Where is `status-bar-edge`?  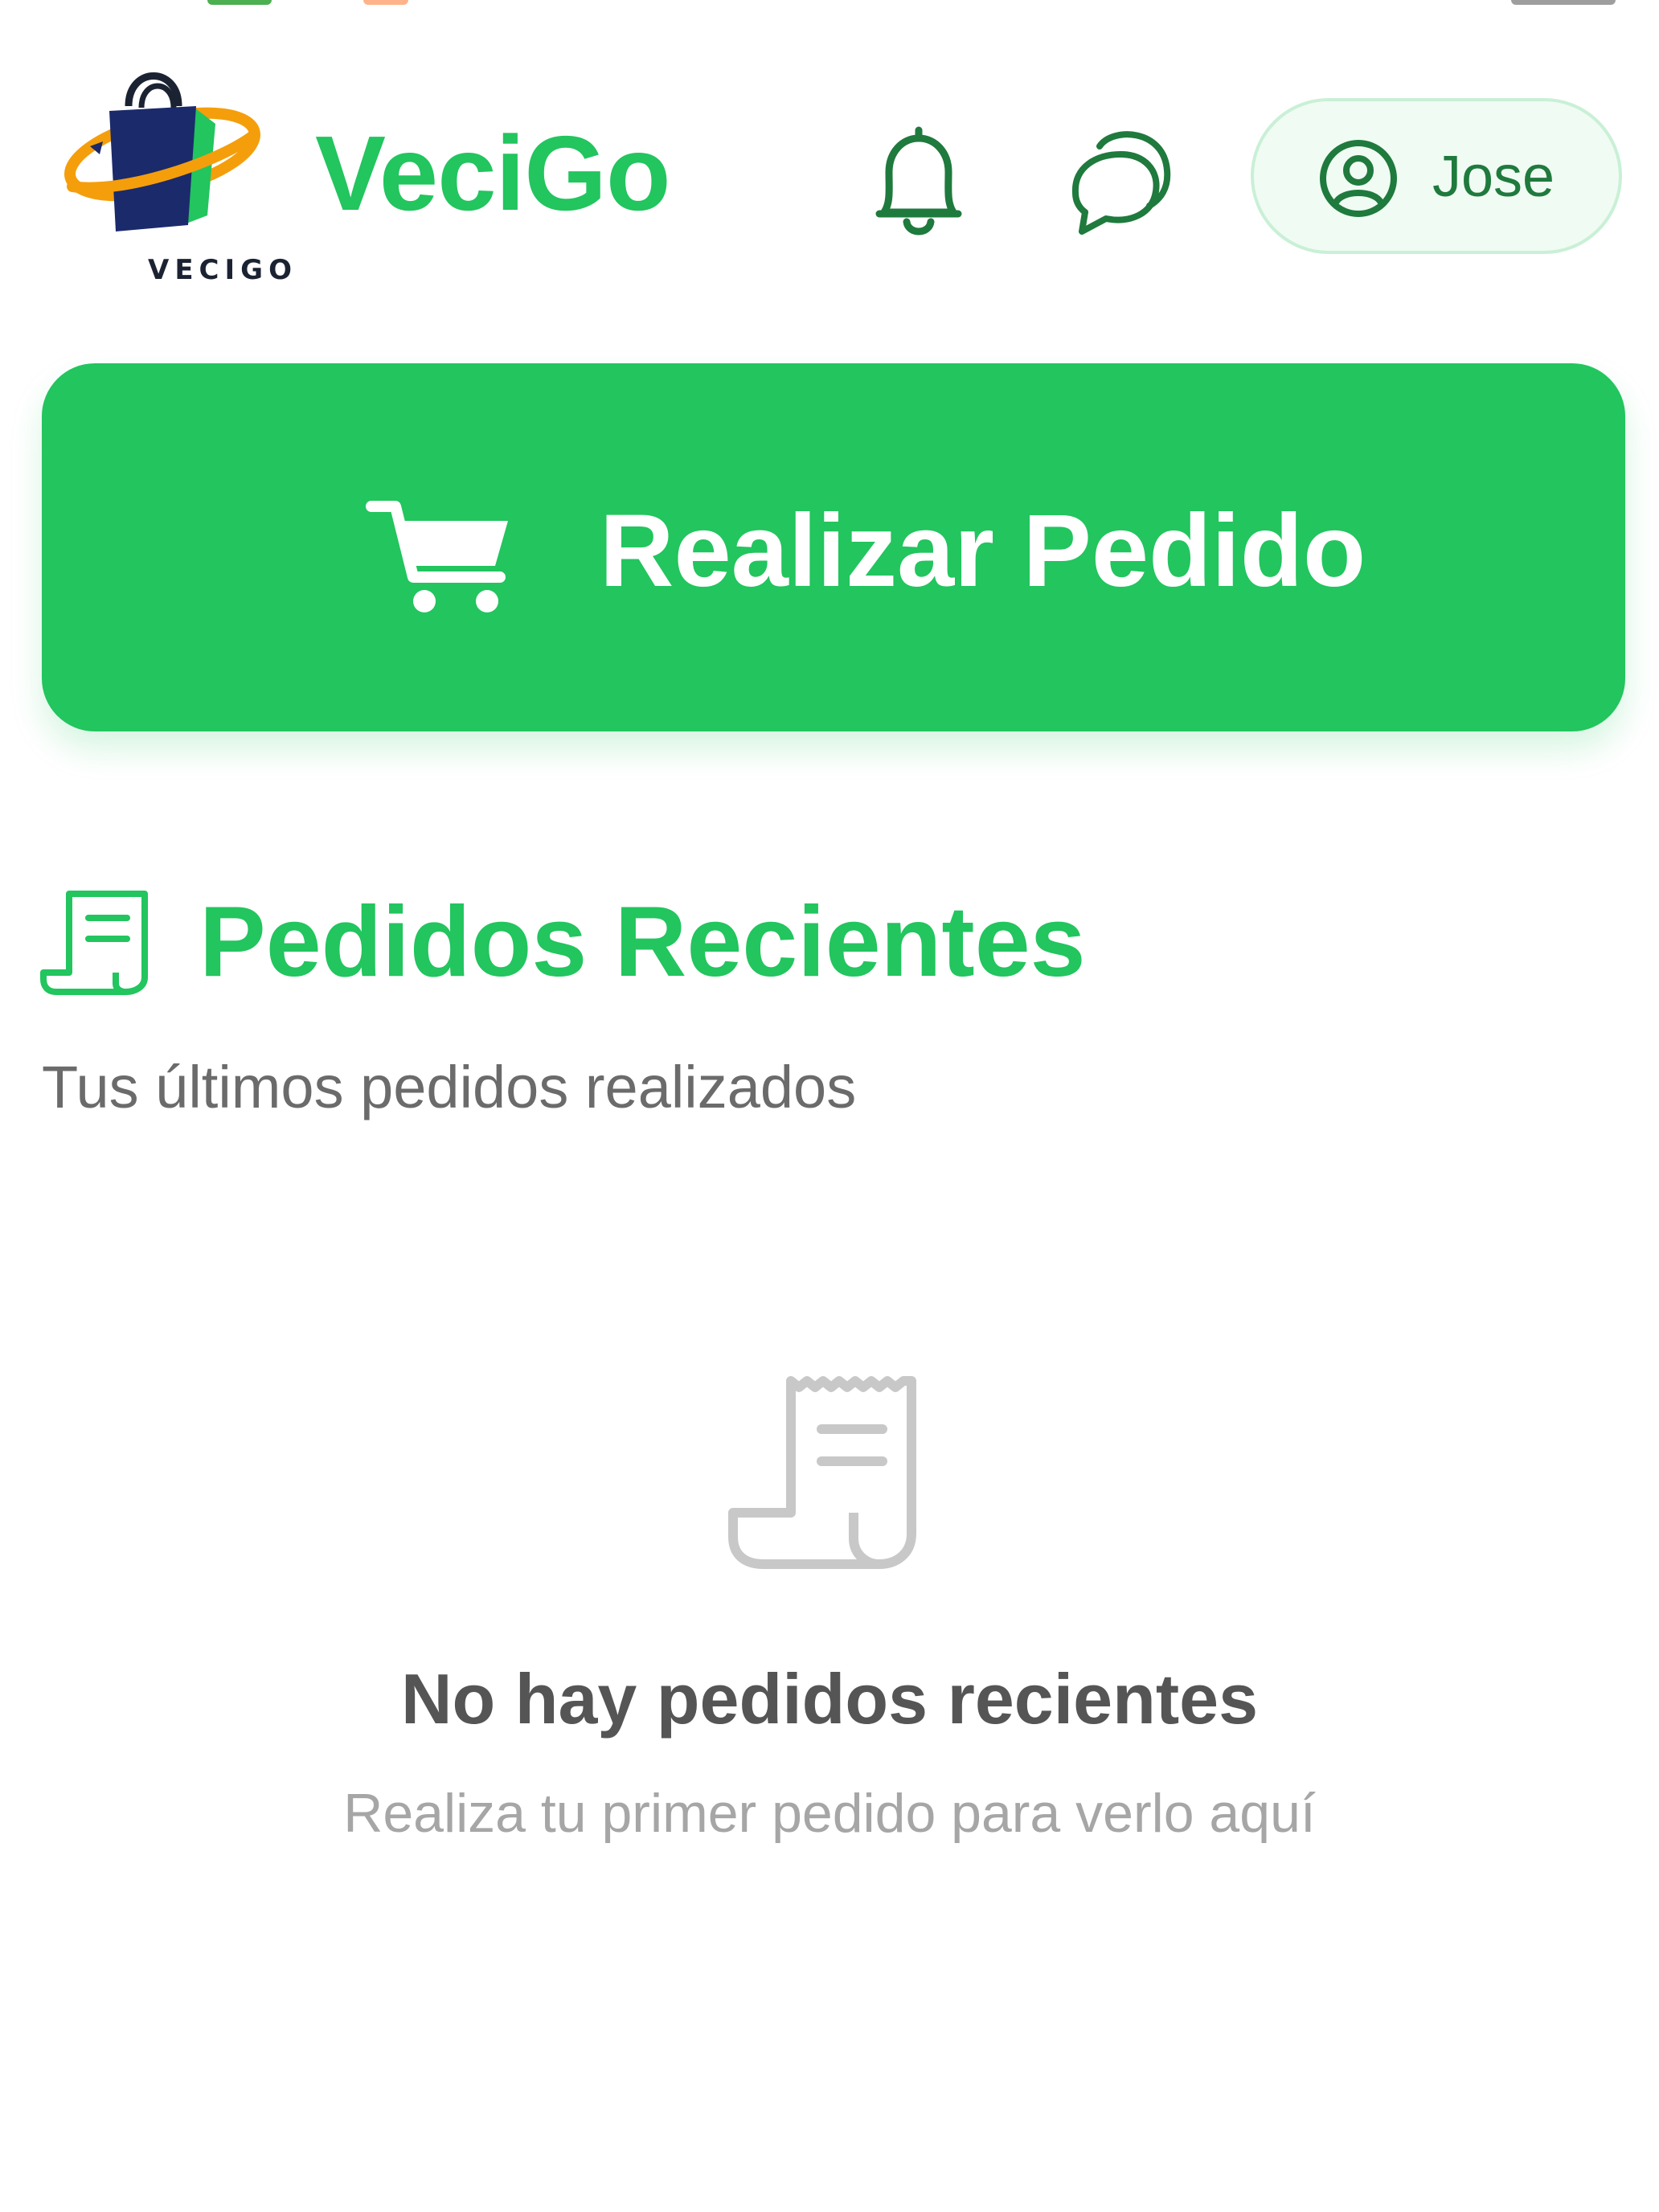 status-bar-edge is located at coordinates (829, 3).